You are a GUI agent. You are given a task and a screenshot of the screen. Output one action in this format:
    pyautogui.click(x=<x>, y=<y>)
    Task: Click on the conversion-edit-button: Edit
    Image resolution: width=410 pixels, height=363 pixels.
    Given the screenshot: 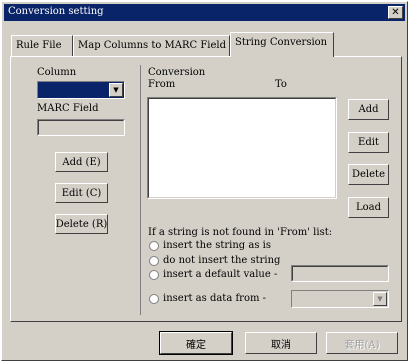 What is the action you would take?
    pyautogui.click(x=368, y=142)
    